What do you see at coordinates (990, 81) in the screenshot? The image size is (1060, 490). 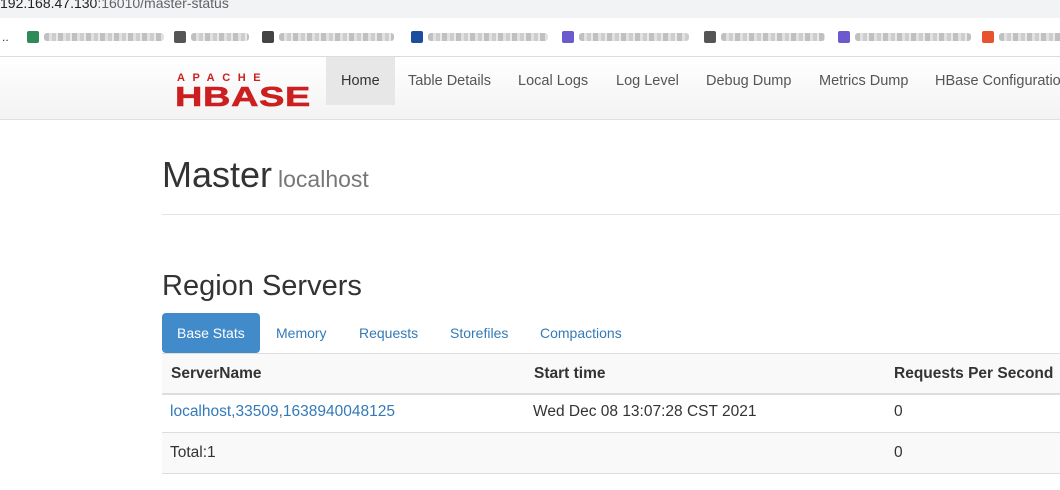 I see `nav-hbase-configuration: HBase Configuration` at bounding box center [990, 81].